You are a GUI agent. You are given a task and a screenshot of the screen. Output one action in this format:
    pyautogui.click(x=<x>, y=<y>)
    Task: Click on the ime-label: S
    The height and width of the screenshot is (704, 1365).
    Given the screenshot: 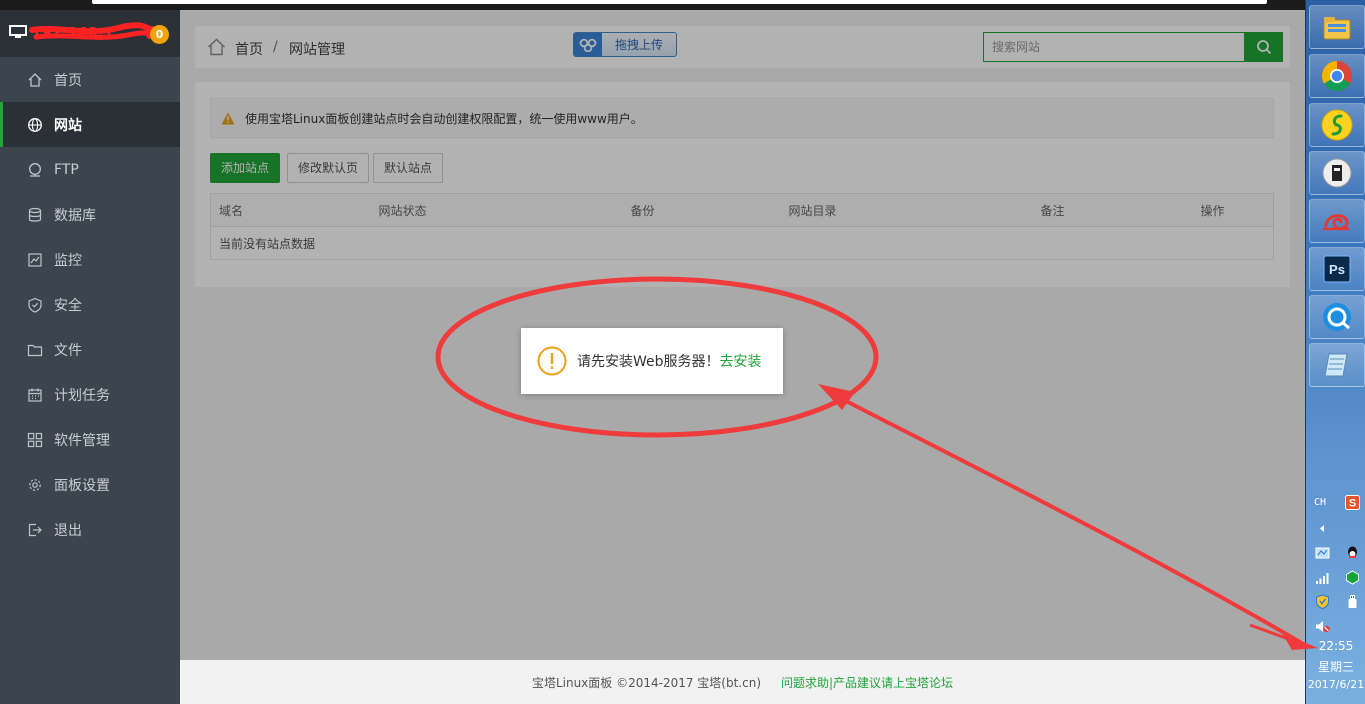 What is the action you would take?
    pyautogui.click(x=1351, y=503)
    